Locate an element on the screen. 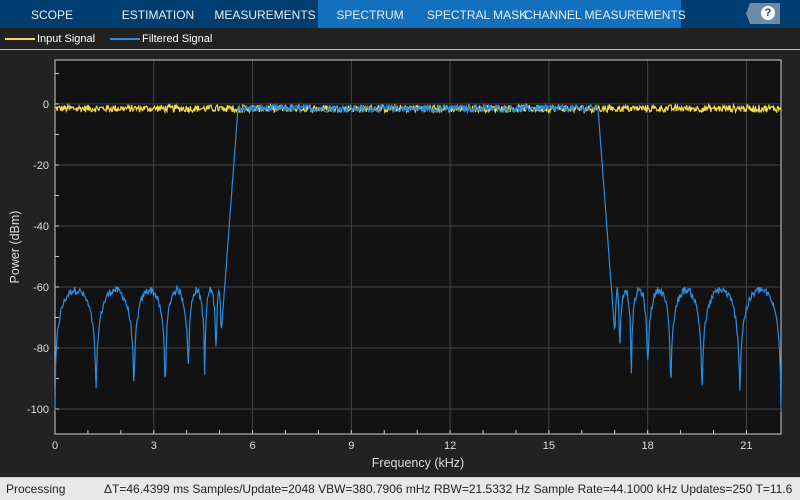 Image resolution: width=800 pixels, height=500 pixels. x-tick-label: 3 is located at coordinates (154, 446).